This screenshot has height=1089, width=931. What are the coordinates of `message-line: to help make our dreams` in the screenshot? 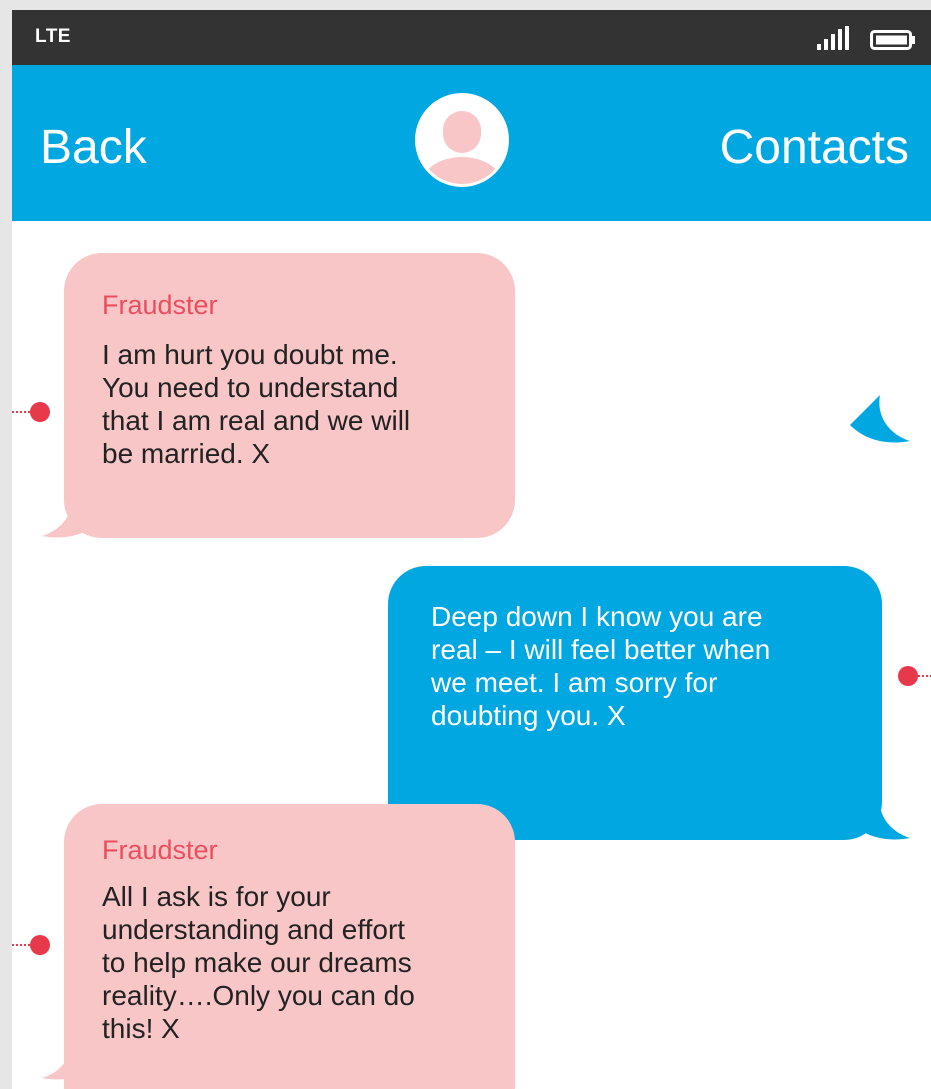 It's located at (257, 962).